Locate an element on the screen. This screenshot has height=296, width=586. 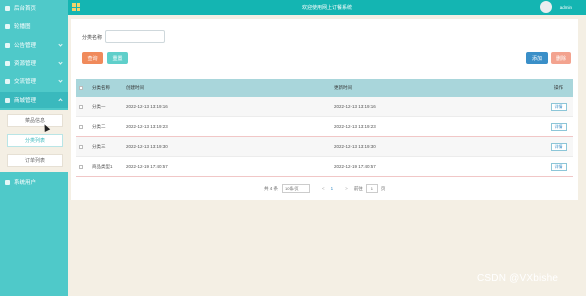
goto-page-value: 1 is located at coordinates (371, 188).